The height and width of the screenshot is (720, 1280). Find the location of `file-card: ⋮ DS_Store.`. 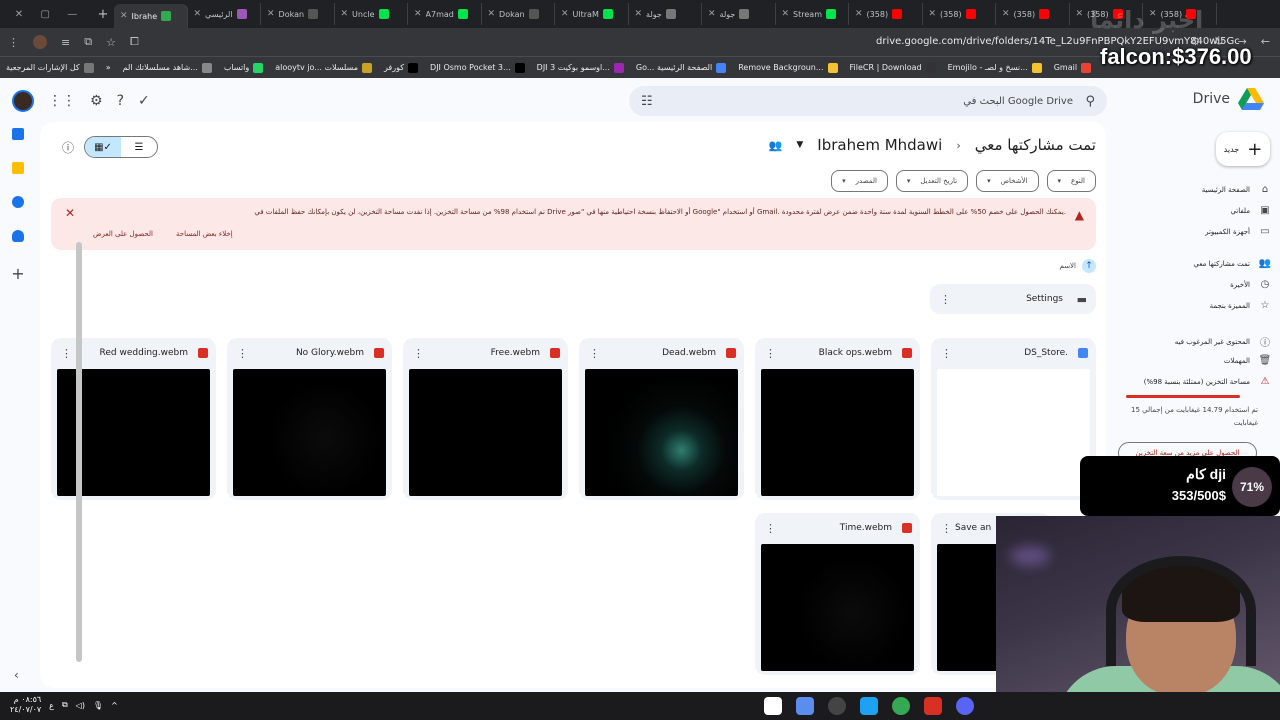

file-card: ⋮ DS_Store. is located at coordinates (1013, 419).